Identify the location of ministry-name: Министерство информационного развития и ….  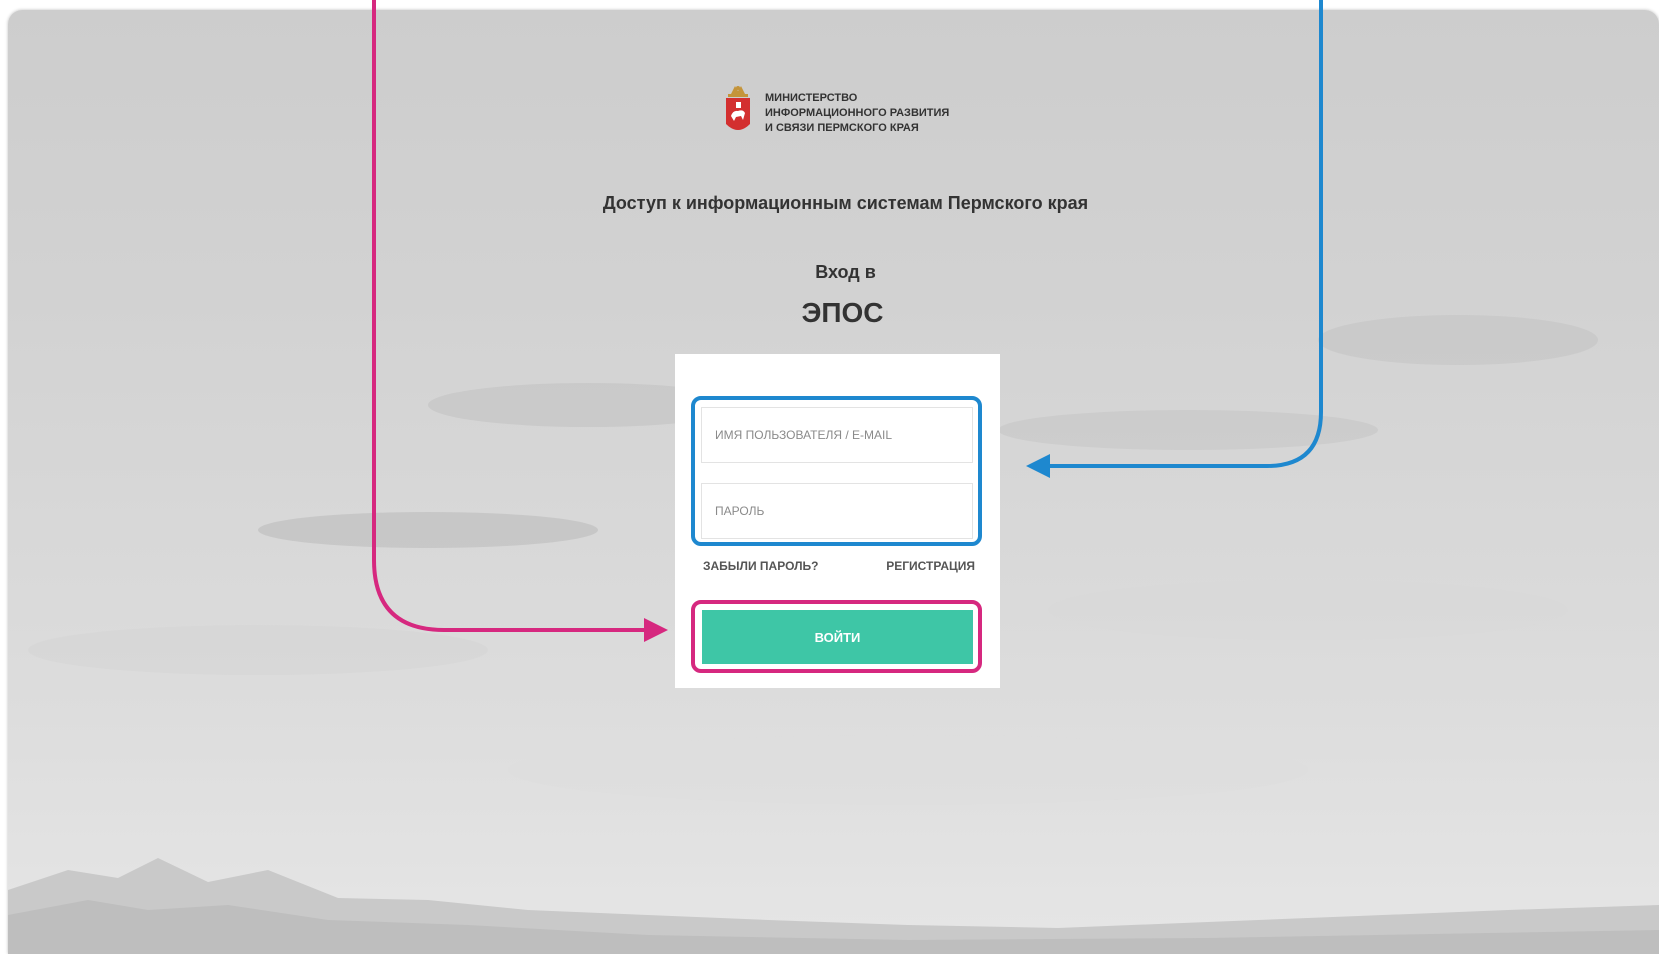
(857, 113).